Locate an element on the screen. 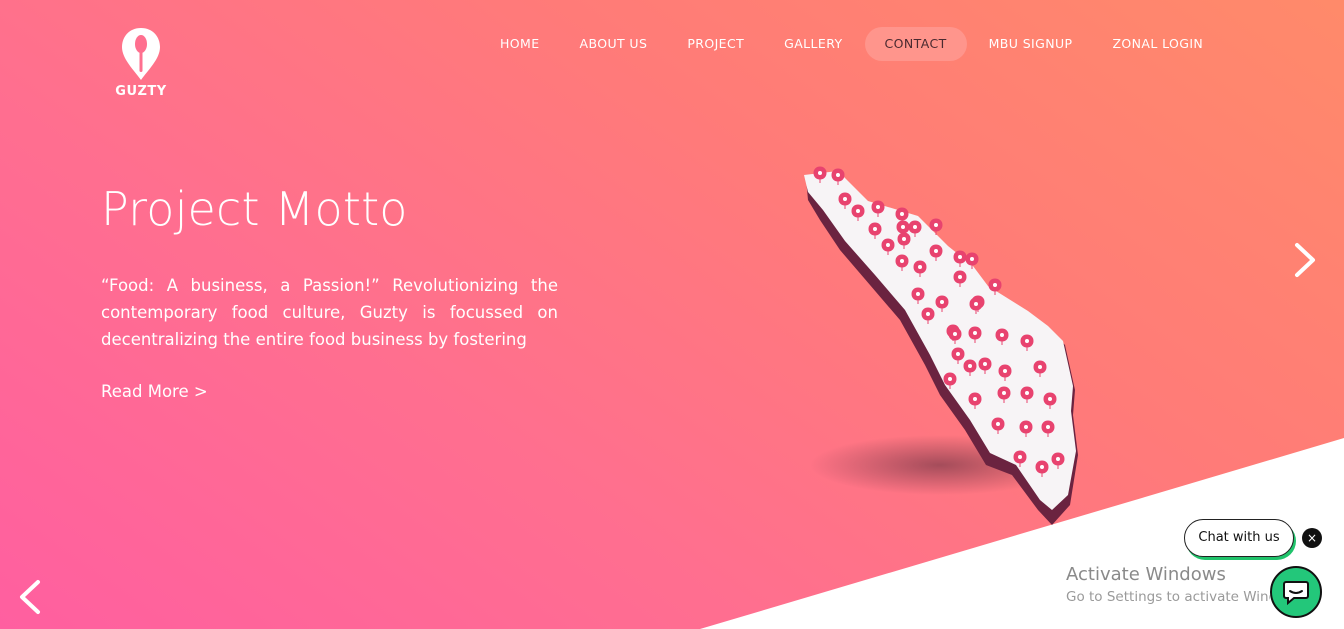  chat-with-us-button: Chat with us is located at coordinates (1239, 538).